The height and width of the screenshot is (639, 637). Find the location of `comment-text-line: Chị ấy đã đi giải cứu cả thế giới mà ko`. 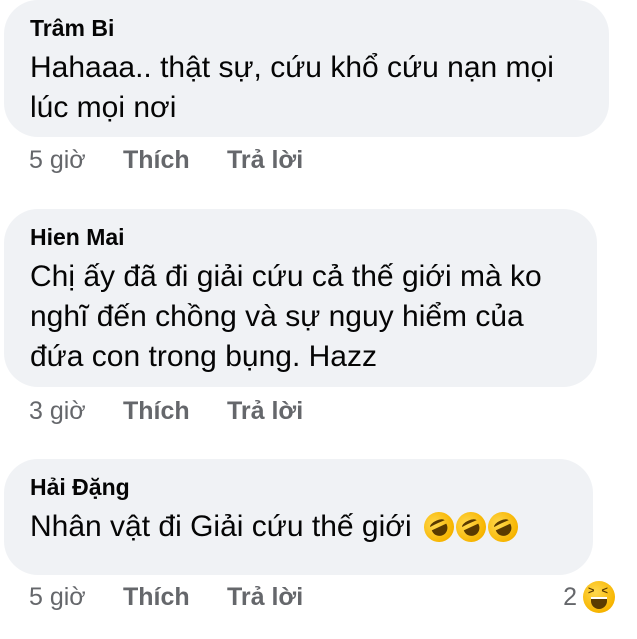

comment-text-line: Chị ấy đã đi giải cứu cả thế giới mà ko is located at coordinates (286, 276).